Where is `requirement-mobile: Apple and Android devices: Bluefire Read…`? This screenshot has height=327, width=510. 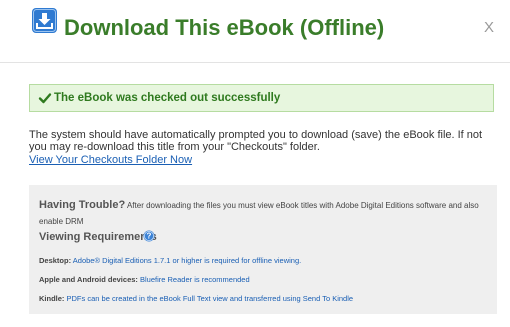 requirement-mobile: Apple and Android devices: Bluefire Read… is located at coordinates (144, 279).